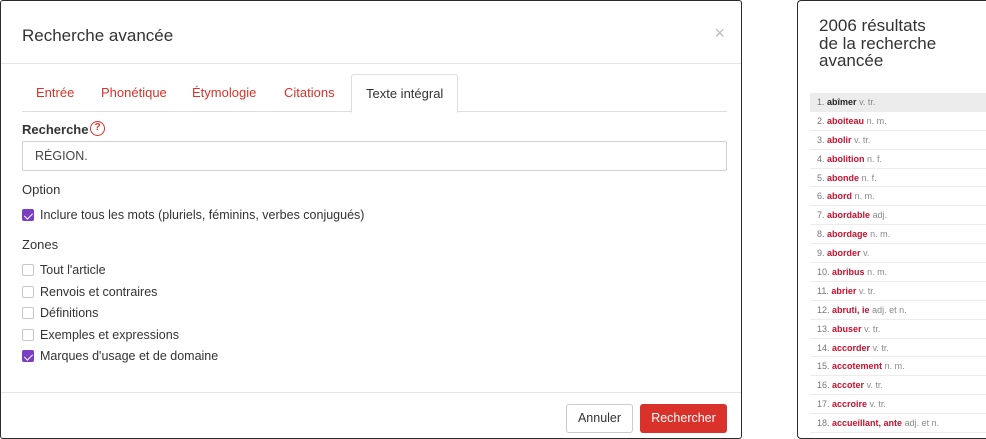  What do you see at coordinates (40, 244) in the screenshot?
I see `zones-label: Zones` at bounding box center [40, 244].